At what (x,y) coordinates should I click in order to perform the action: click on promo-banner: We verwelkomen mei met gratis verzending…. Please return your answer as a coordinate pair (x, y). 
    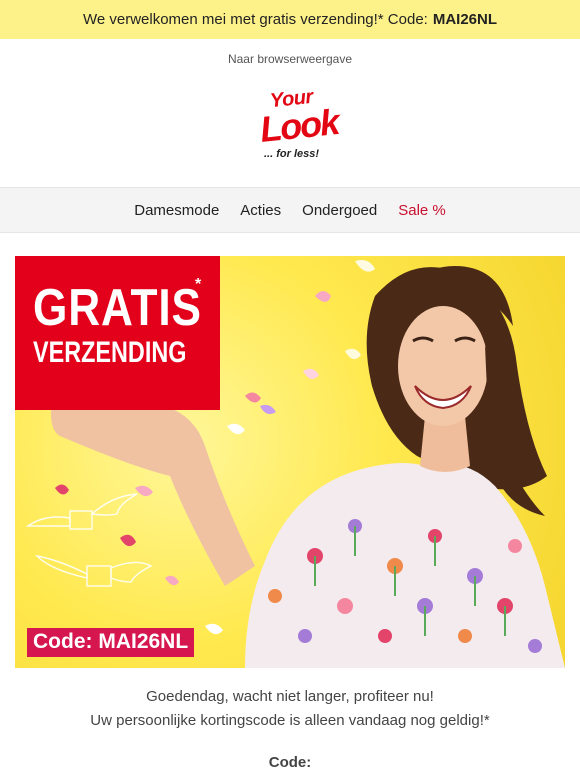
    Looking at the image, I should click on (290, 19).